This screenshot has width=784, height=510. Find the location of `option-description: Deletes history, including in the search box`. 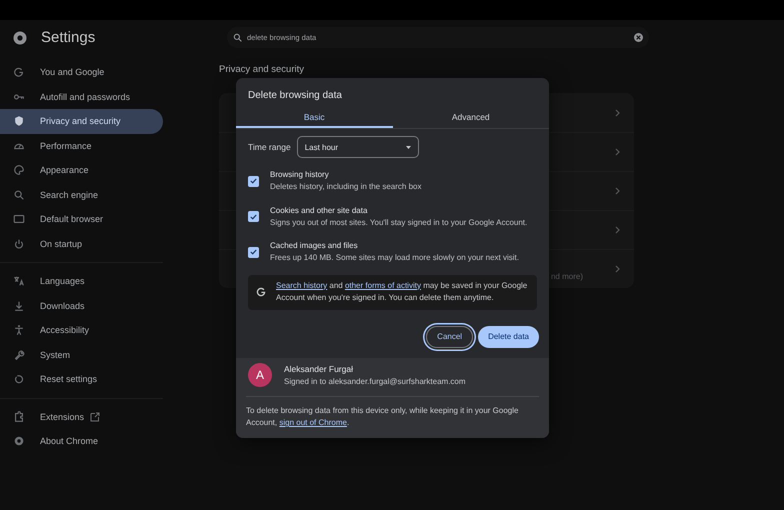

option-description: Deletes history, including in the search box is located at coordinates (346, 187).